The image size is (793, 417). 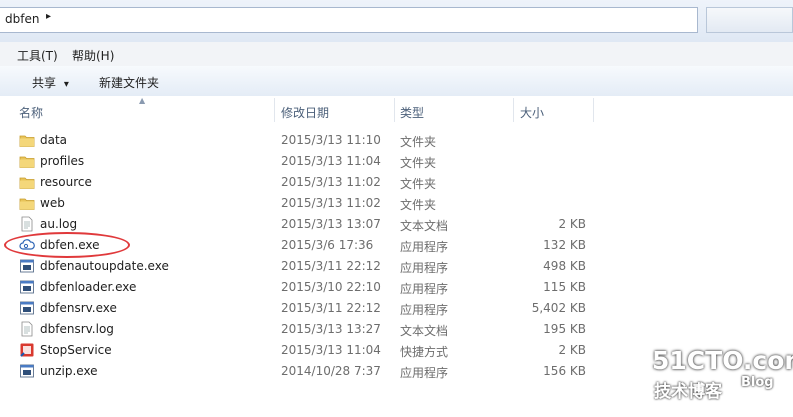 I want to click on file-name: resource, so click(x=66, y=182).